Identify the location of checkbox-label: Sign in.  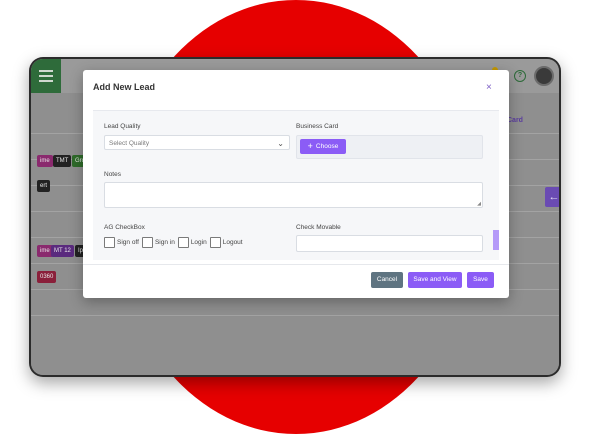
(164, 242).